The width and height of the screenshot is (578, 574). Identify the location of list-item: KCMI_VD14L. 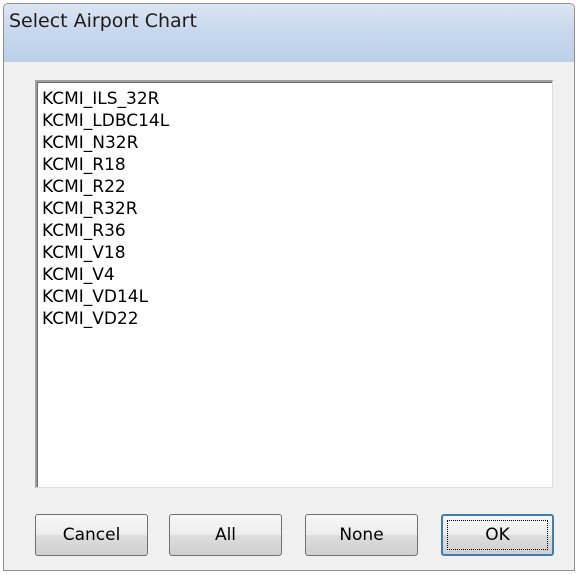
(297, 297).